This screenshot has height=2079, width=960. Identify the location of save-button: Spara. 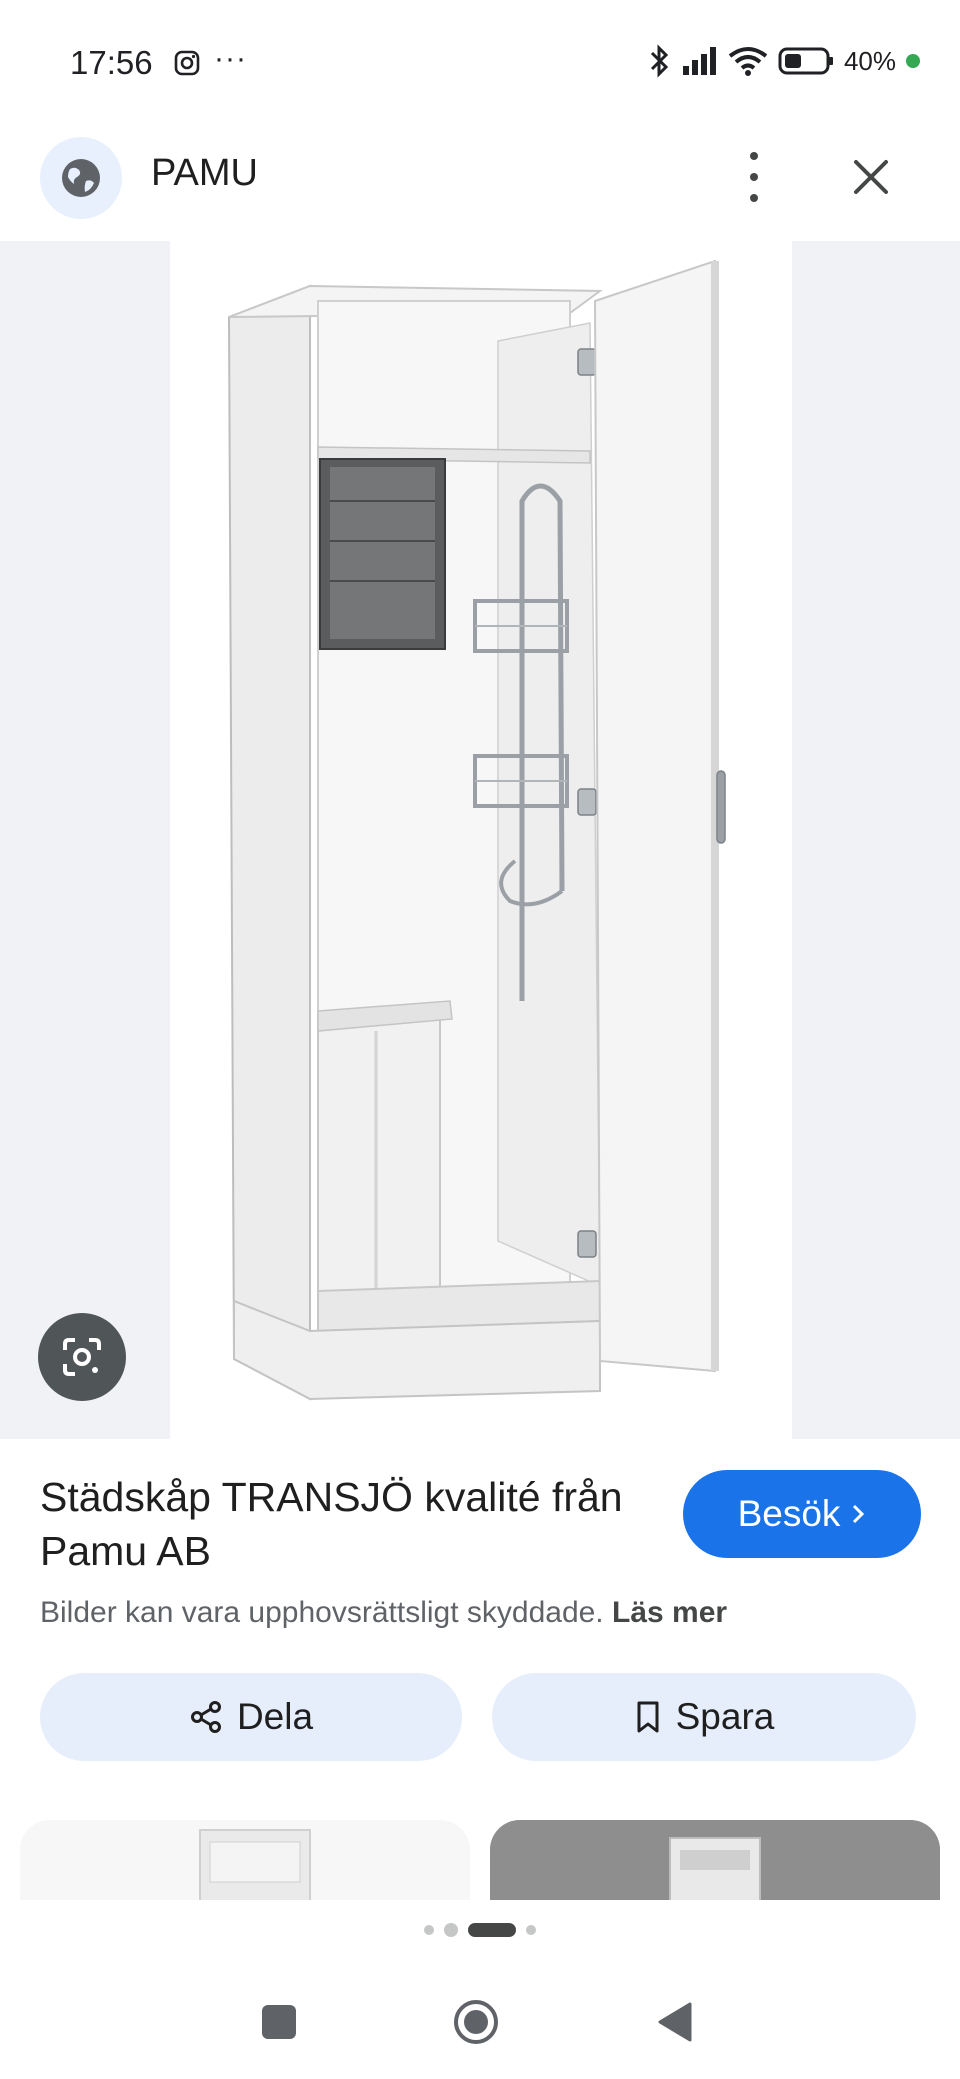
(704, 1717).